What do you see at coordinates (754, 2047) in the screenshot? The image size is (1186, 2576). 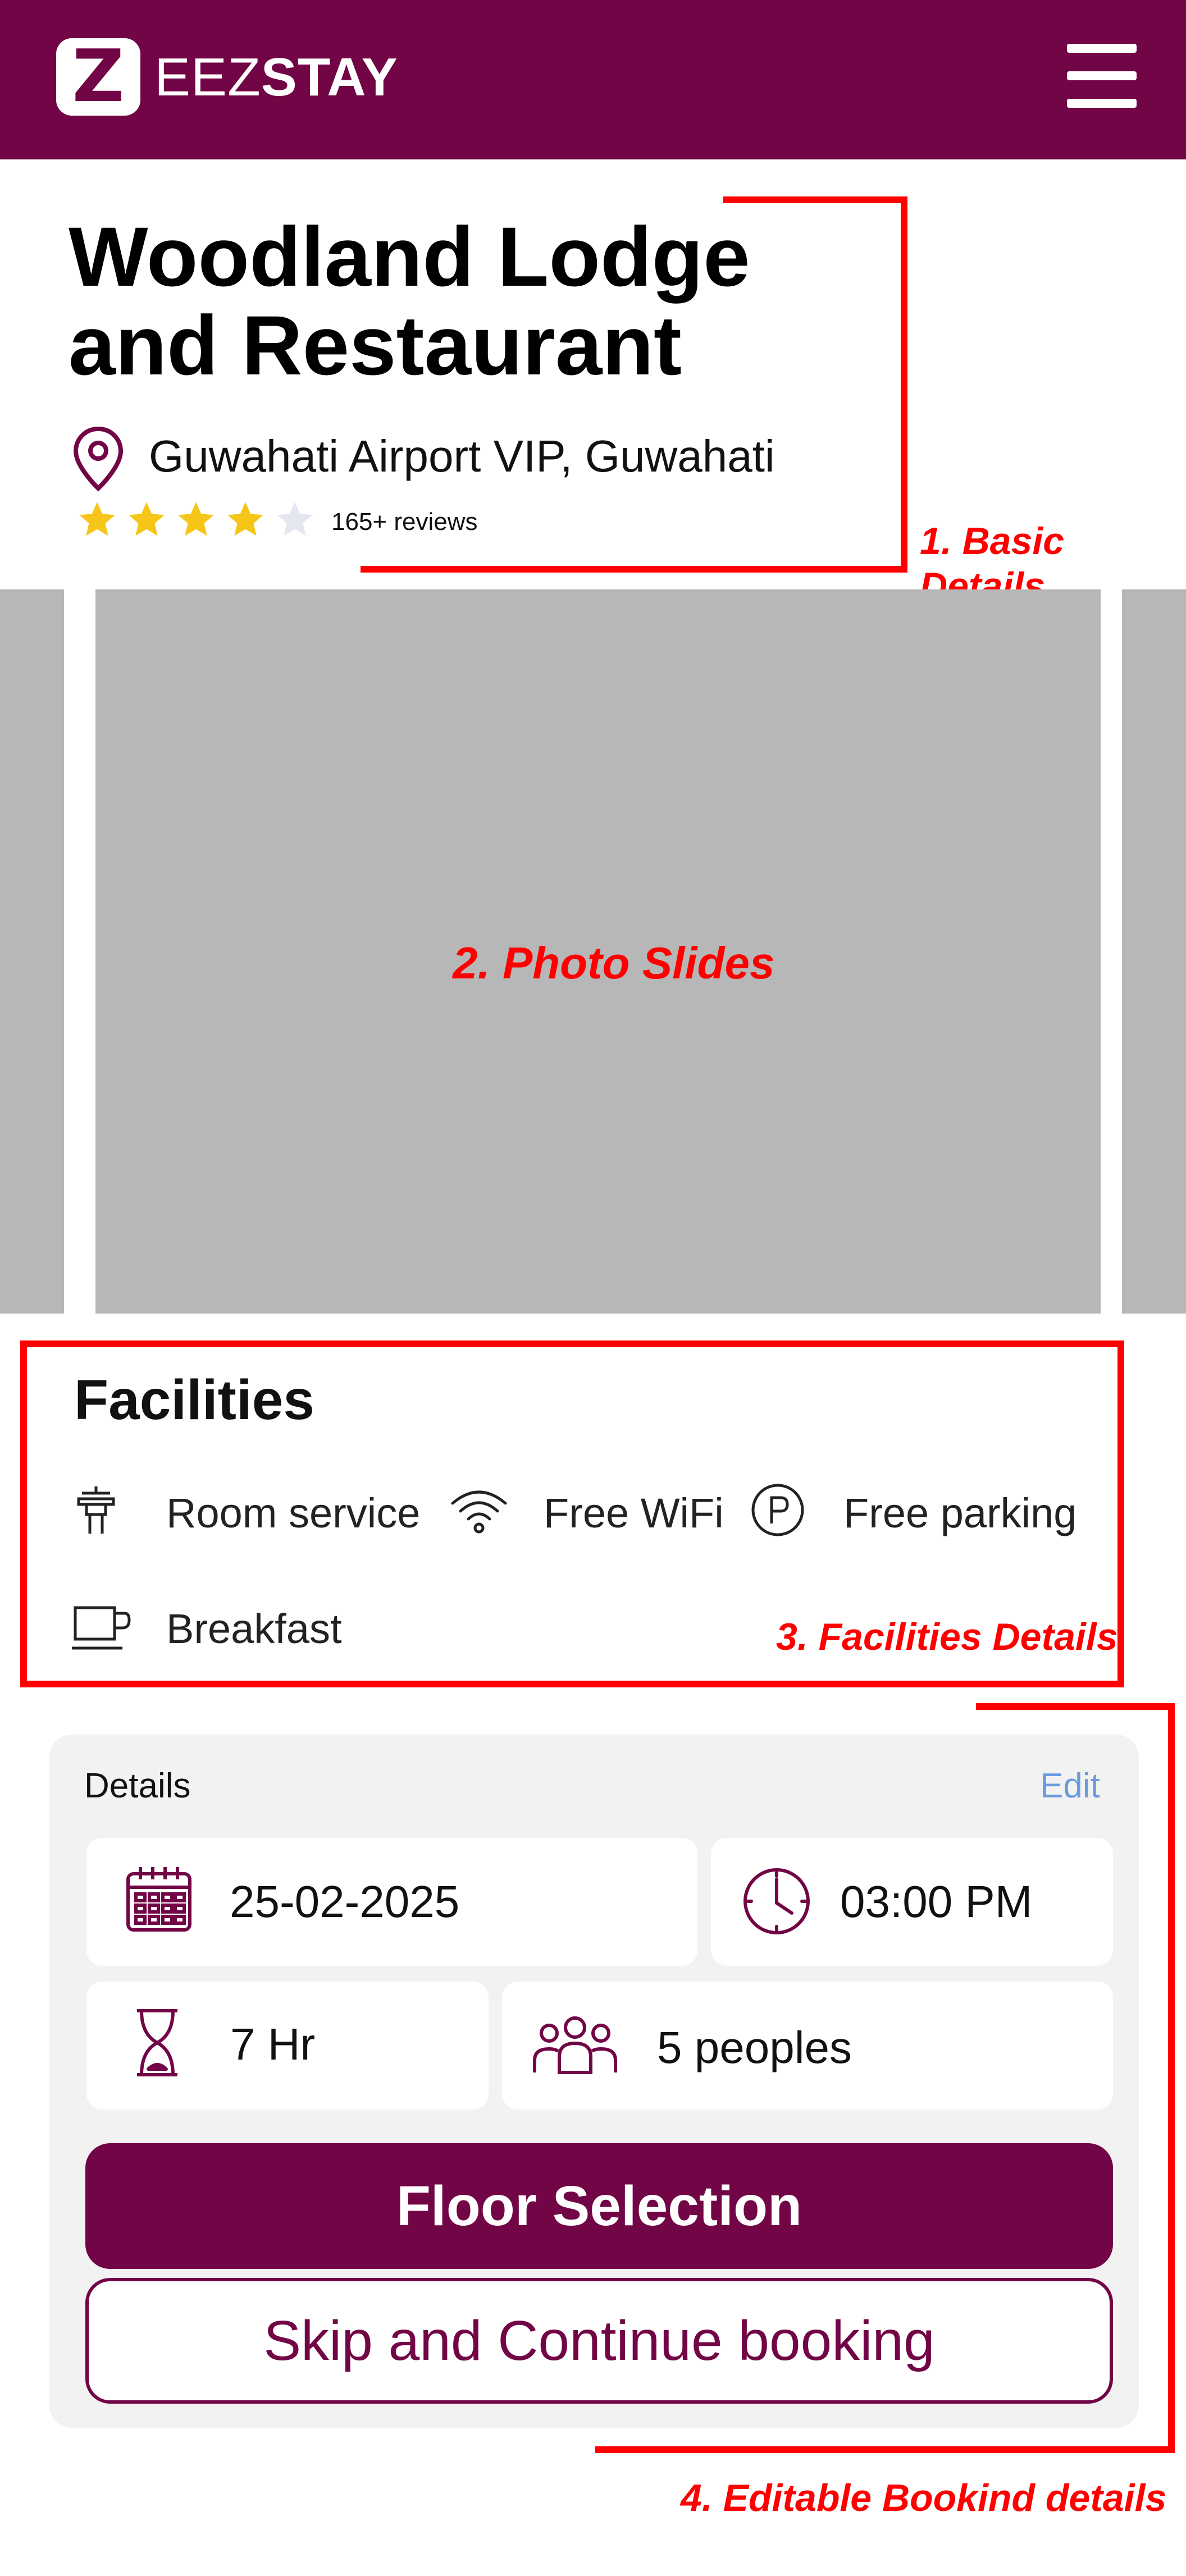 I see `guests-value: 5 peoples` at bounding box center [754, 2047].